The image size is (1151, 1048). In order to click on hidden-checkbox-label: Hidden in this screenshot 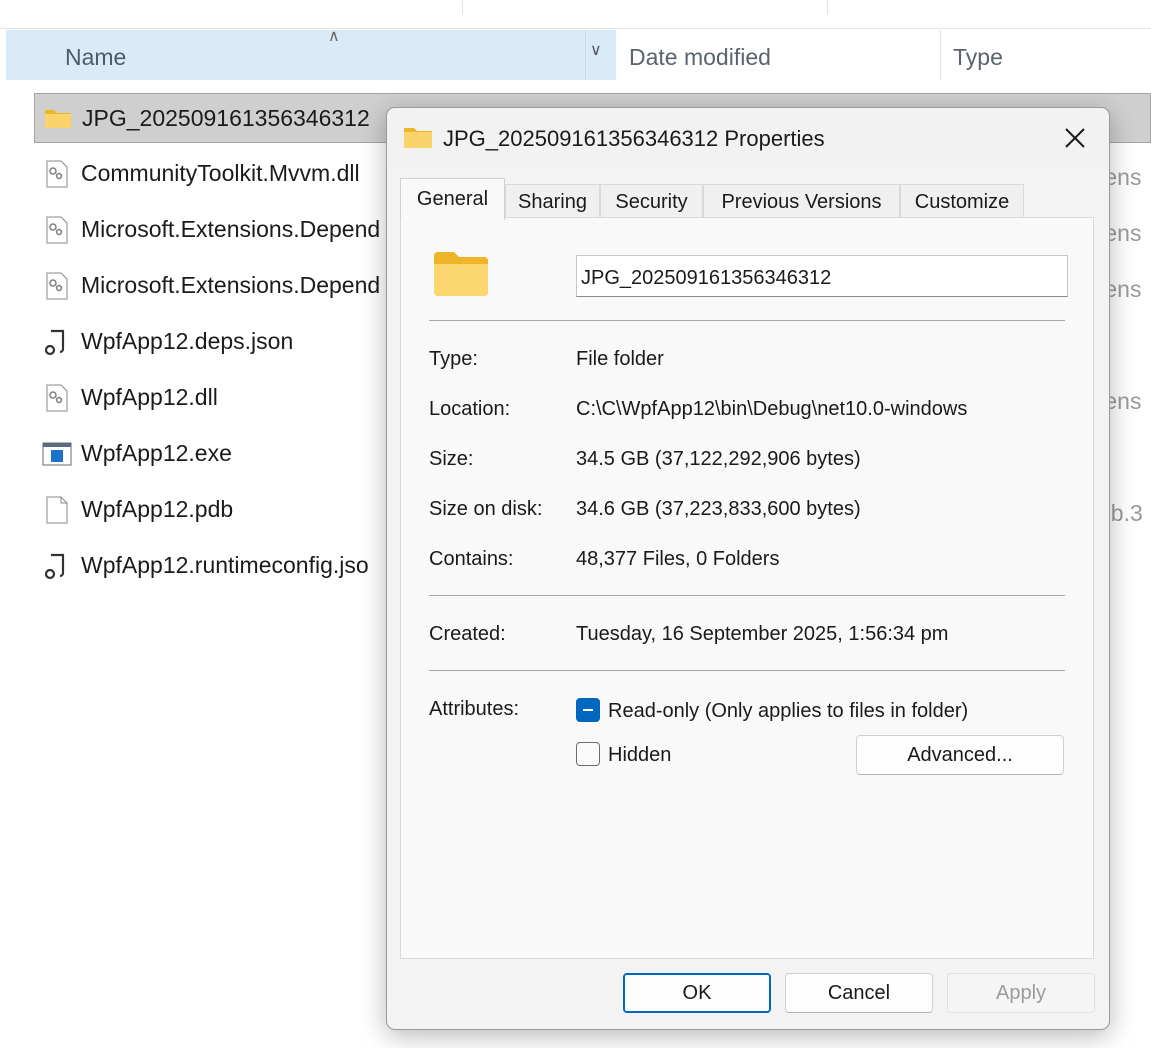, I will do `click(639, 755)`.